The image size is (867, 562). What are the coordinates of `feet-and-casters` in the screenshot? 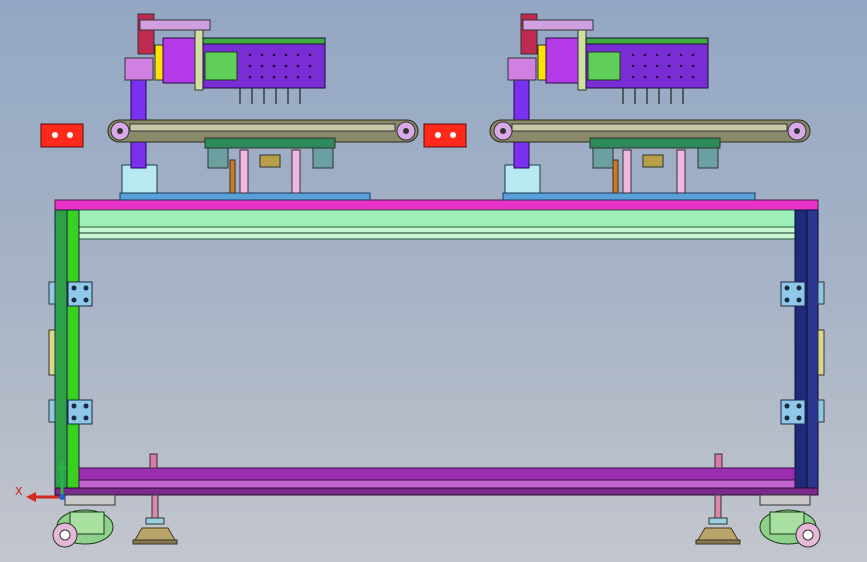 It's located at (436, 521).